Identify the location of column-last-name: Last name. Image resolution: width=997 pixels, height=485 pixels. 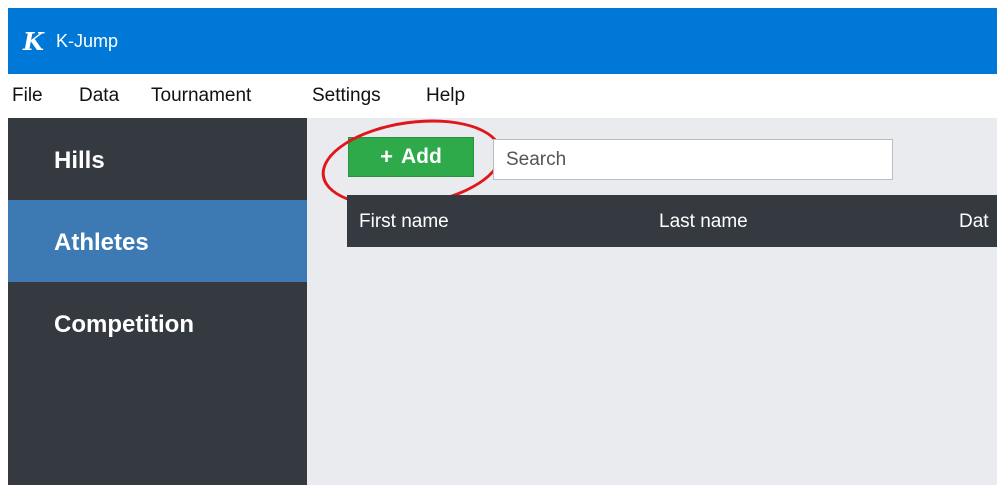
(703, 222).